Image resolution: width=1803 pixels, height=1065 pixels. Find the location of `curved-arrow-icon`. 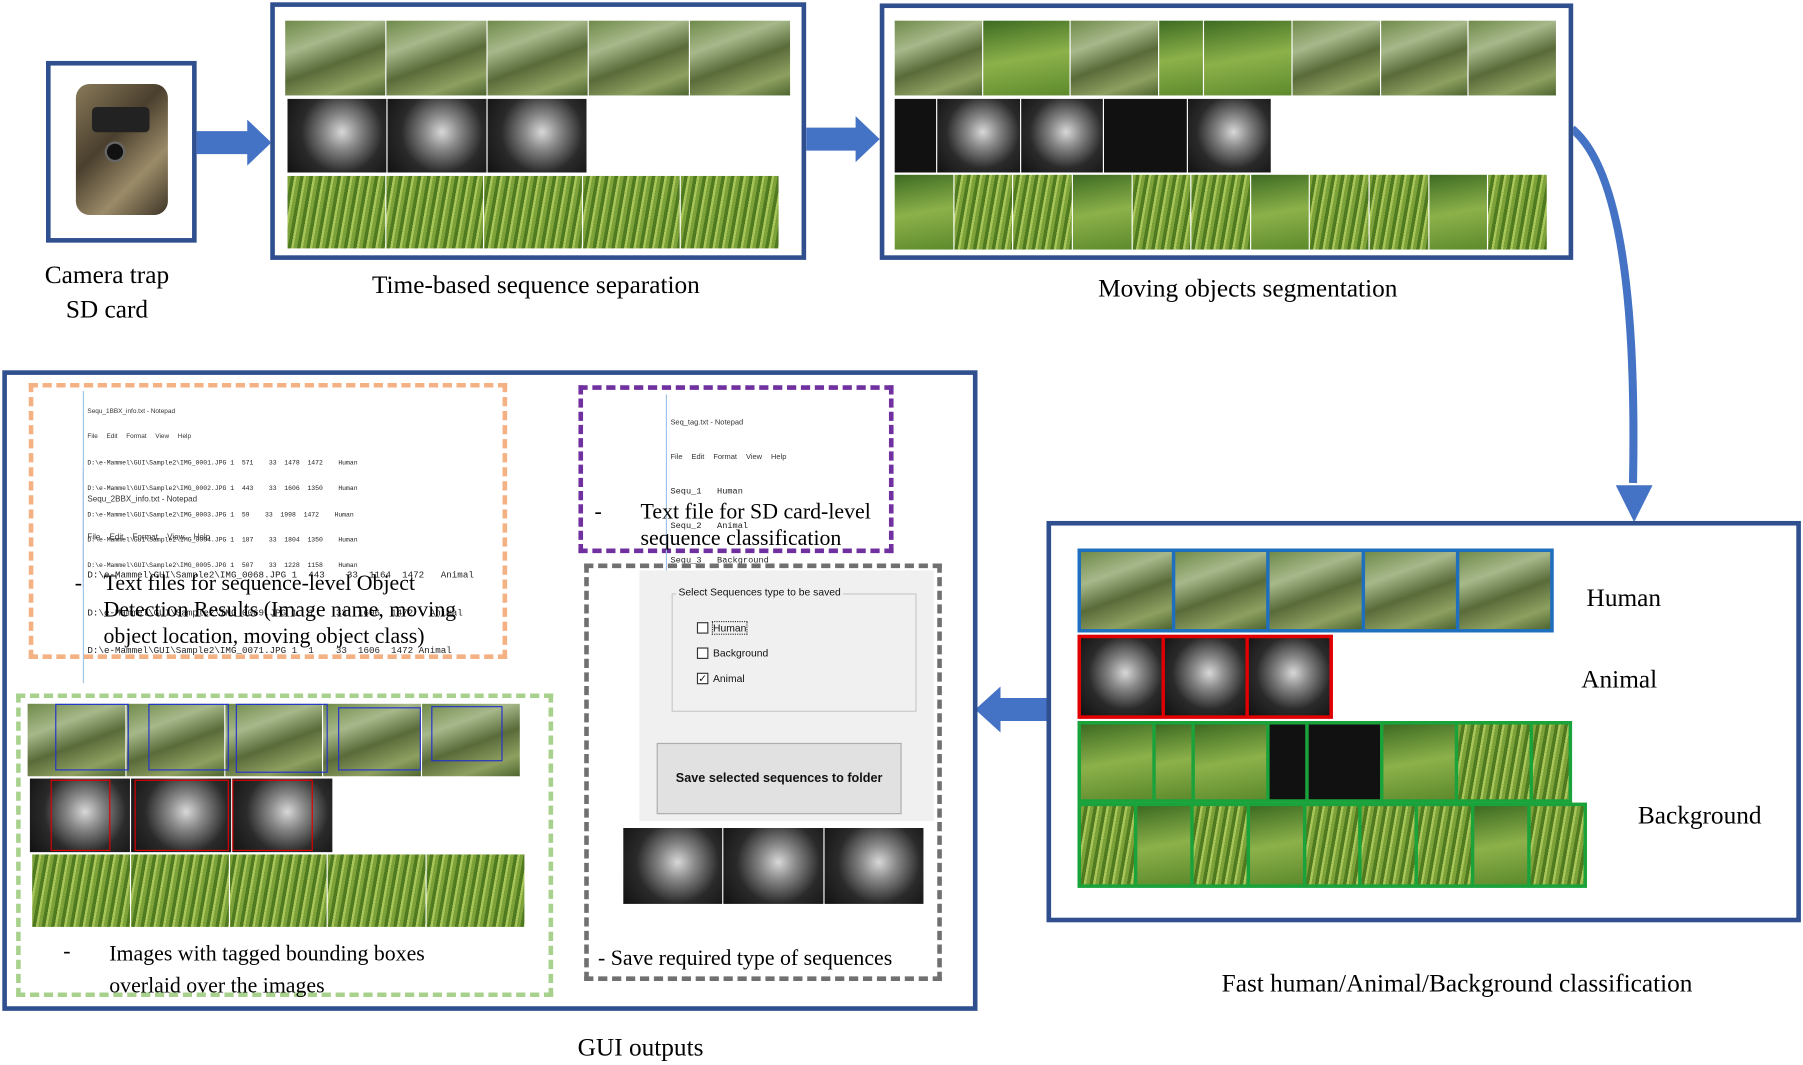

curved-arrow-icon is located at coordinates (1603, 304).